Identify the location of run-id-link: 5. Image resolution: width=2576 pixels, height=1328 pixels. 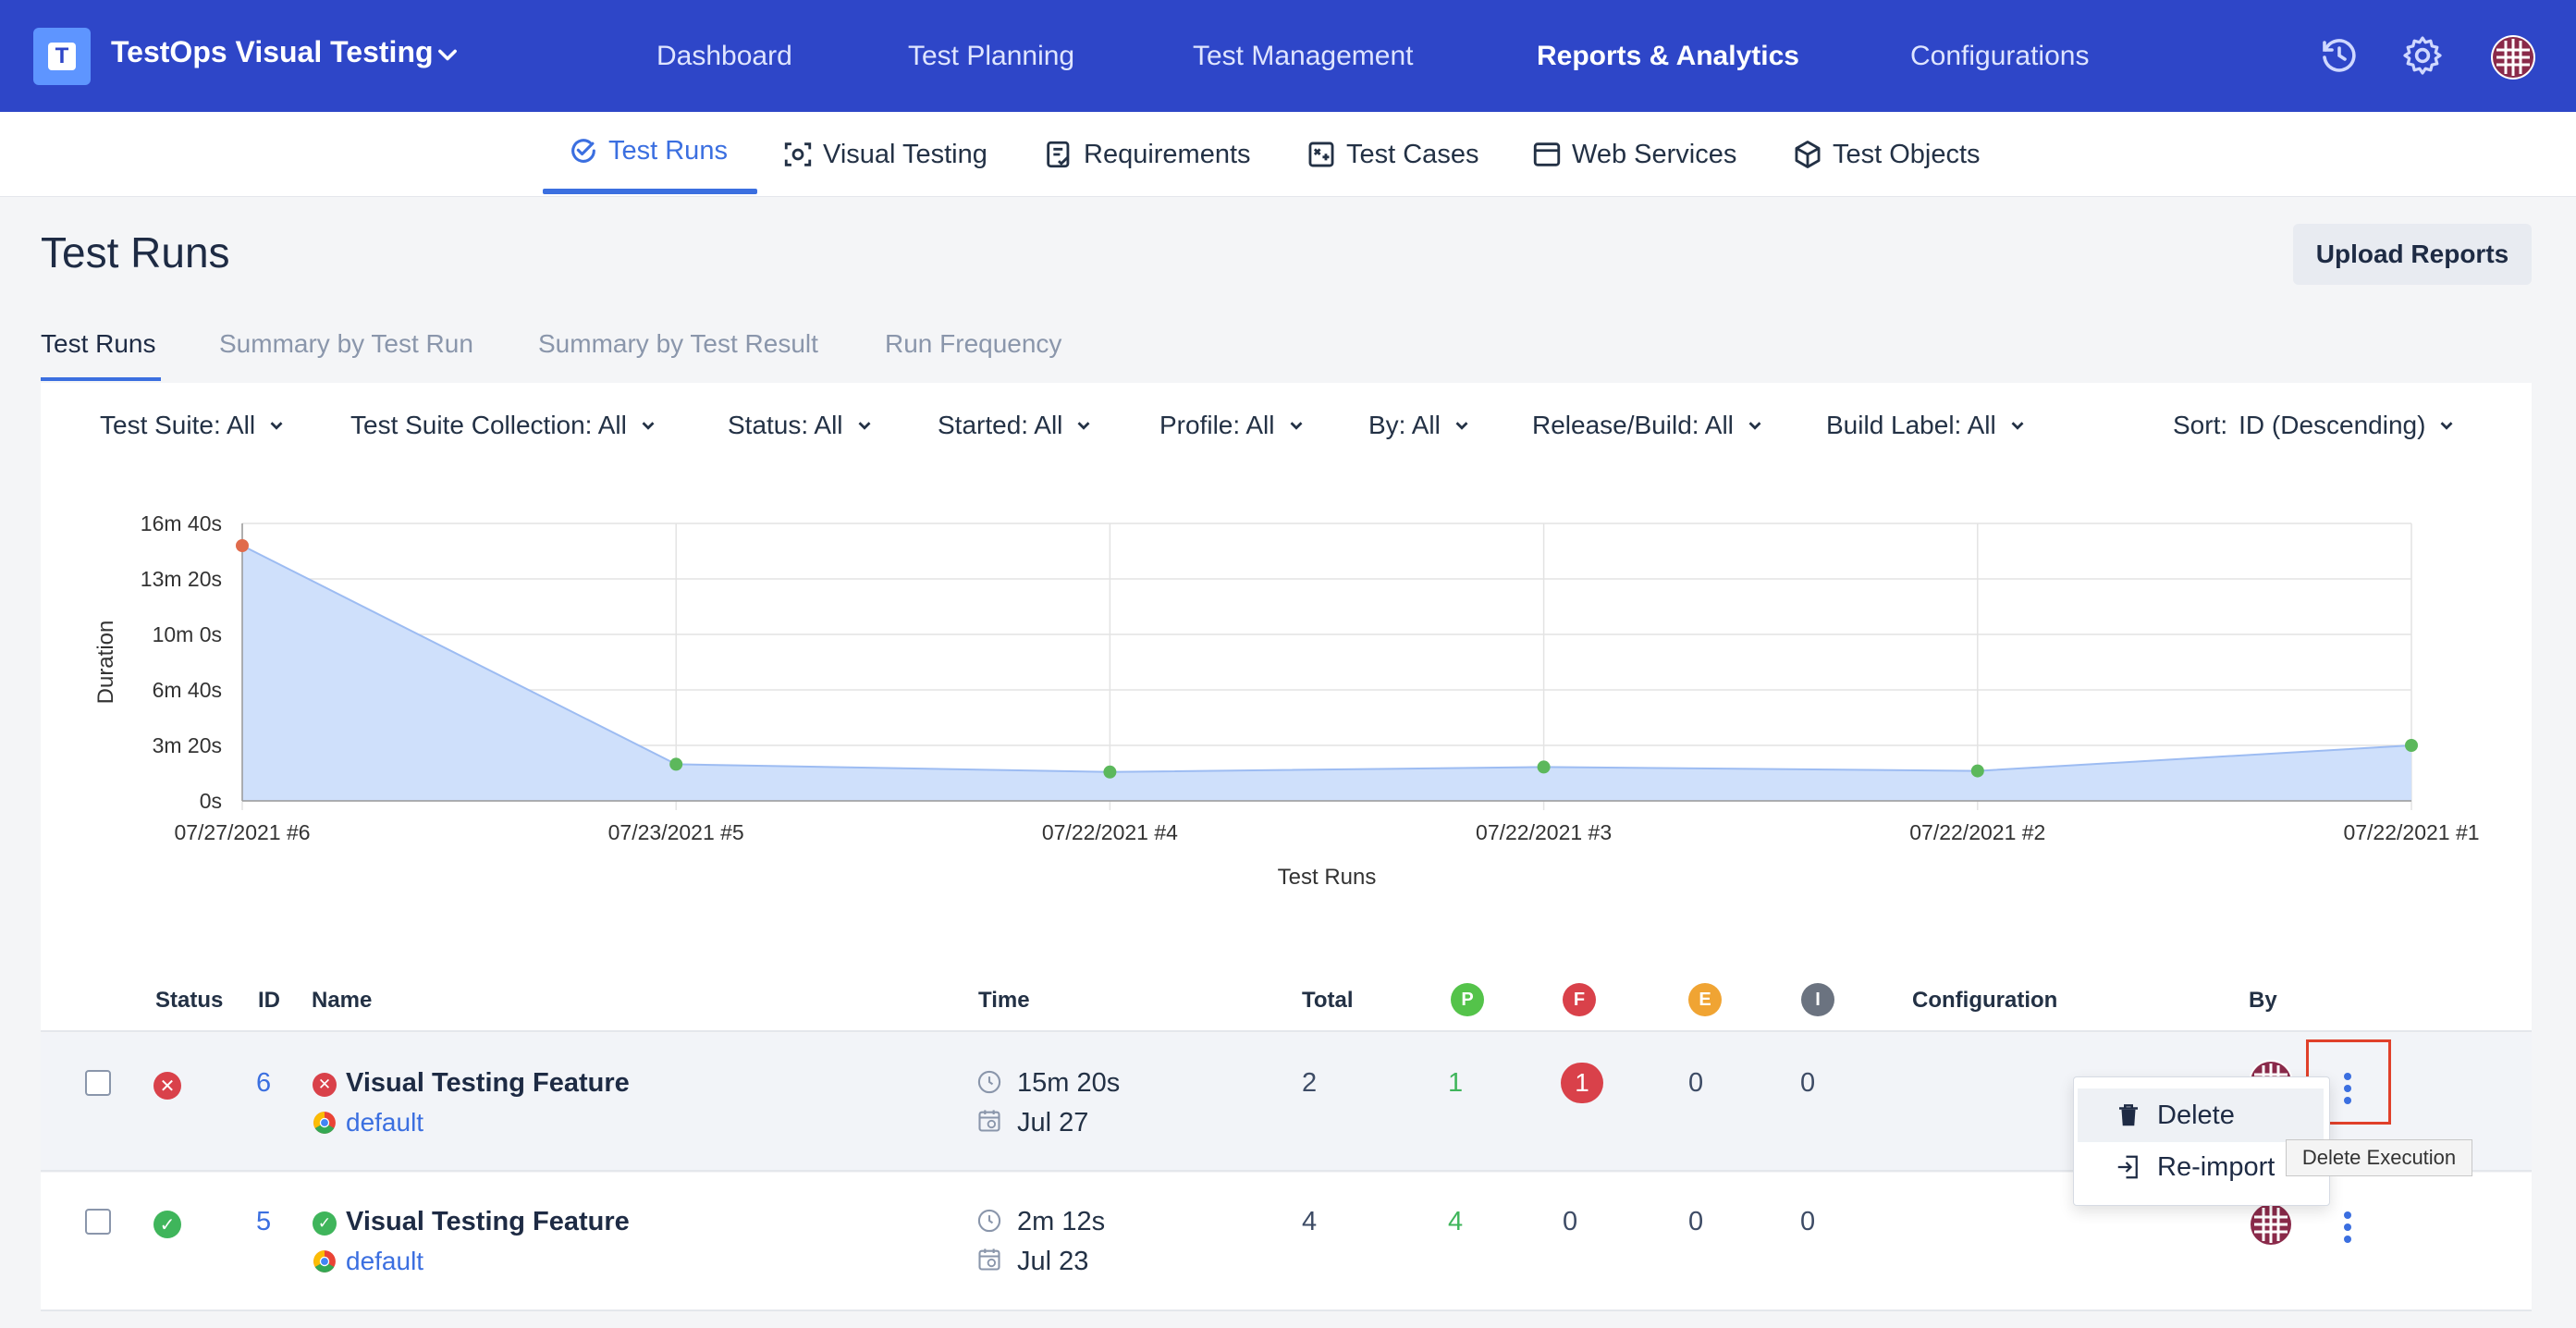
(263, 1222).